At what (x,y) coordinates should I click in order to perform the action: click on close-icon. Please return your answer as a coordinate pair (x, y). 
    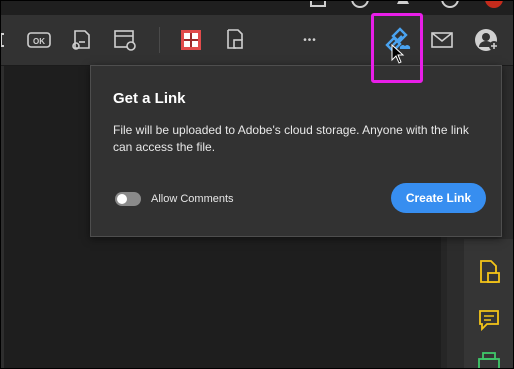
    Looking at the image, I should click on (494, 7).